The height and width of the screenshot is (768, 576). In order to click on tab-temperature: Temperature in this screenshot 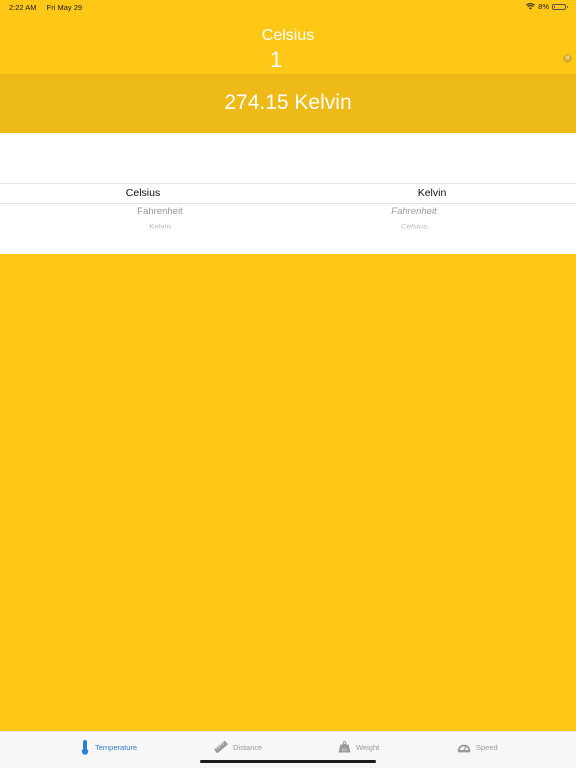, I will do `click(108, 747)`.